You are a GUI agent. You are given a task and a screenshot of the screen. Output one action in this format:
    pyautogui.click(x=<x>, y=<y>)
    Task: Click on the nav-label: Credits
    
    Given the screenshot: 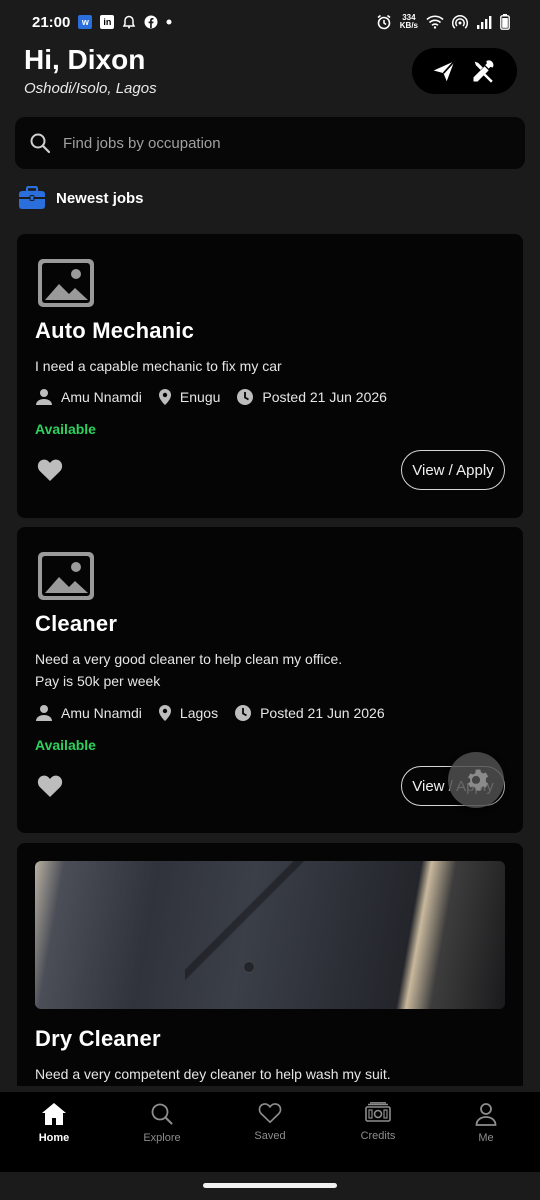 What is the action you would take?
    pyautogui.click(x=378, y=1136)
    